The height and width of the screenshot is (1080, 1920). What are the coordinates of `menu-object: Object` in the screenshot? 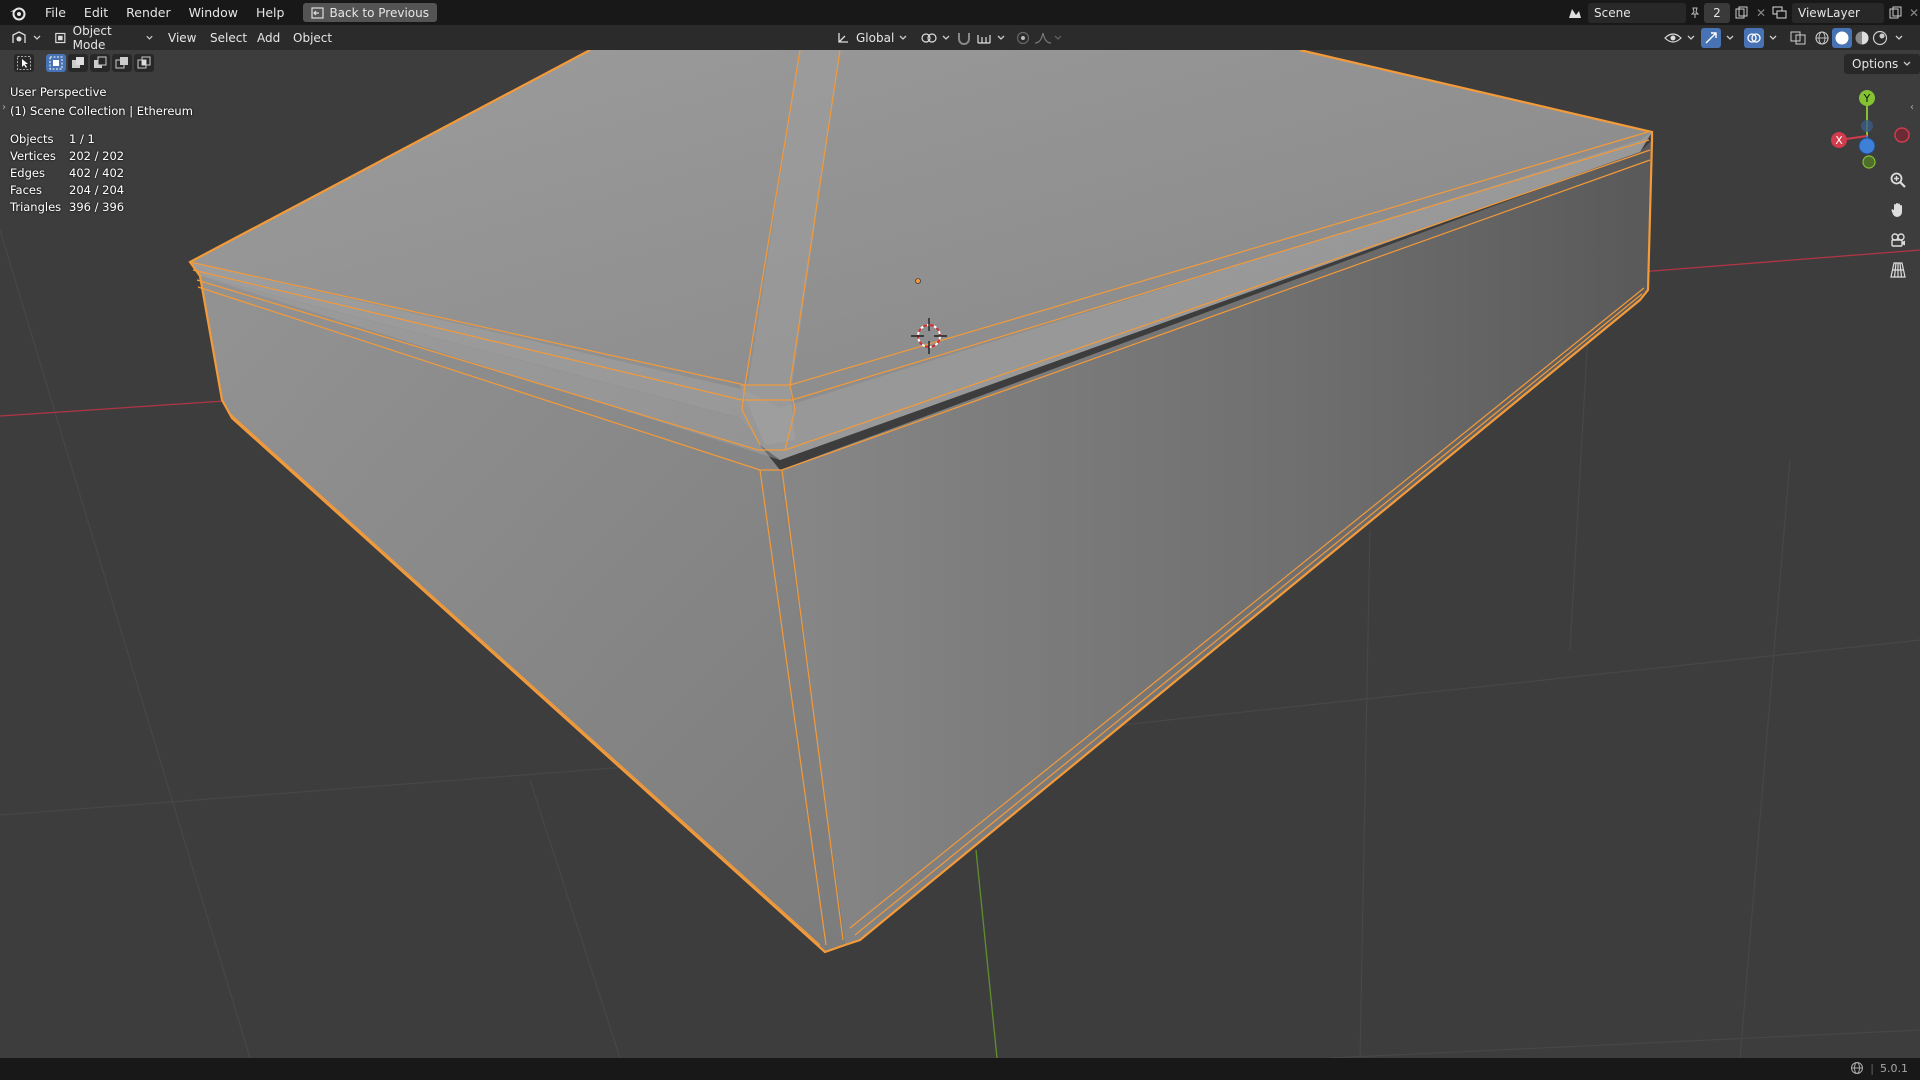 It's located at (312, 38).